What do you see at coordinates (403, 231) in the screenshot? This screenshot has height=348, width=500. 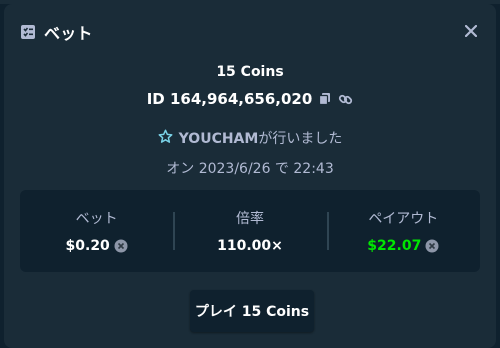 I see `stat-payout: ペイアウト $22.07` at bounding box center [403, 231].